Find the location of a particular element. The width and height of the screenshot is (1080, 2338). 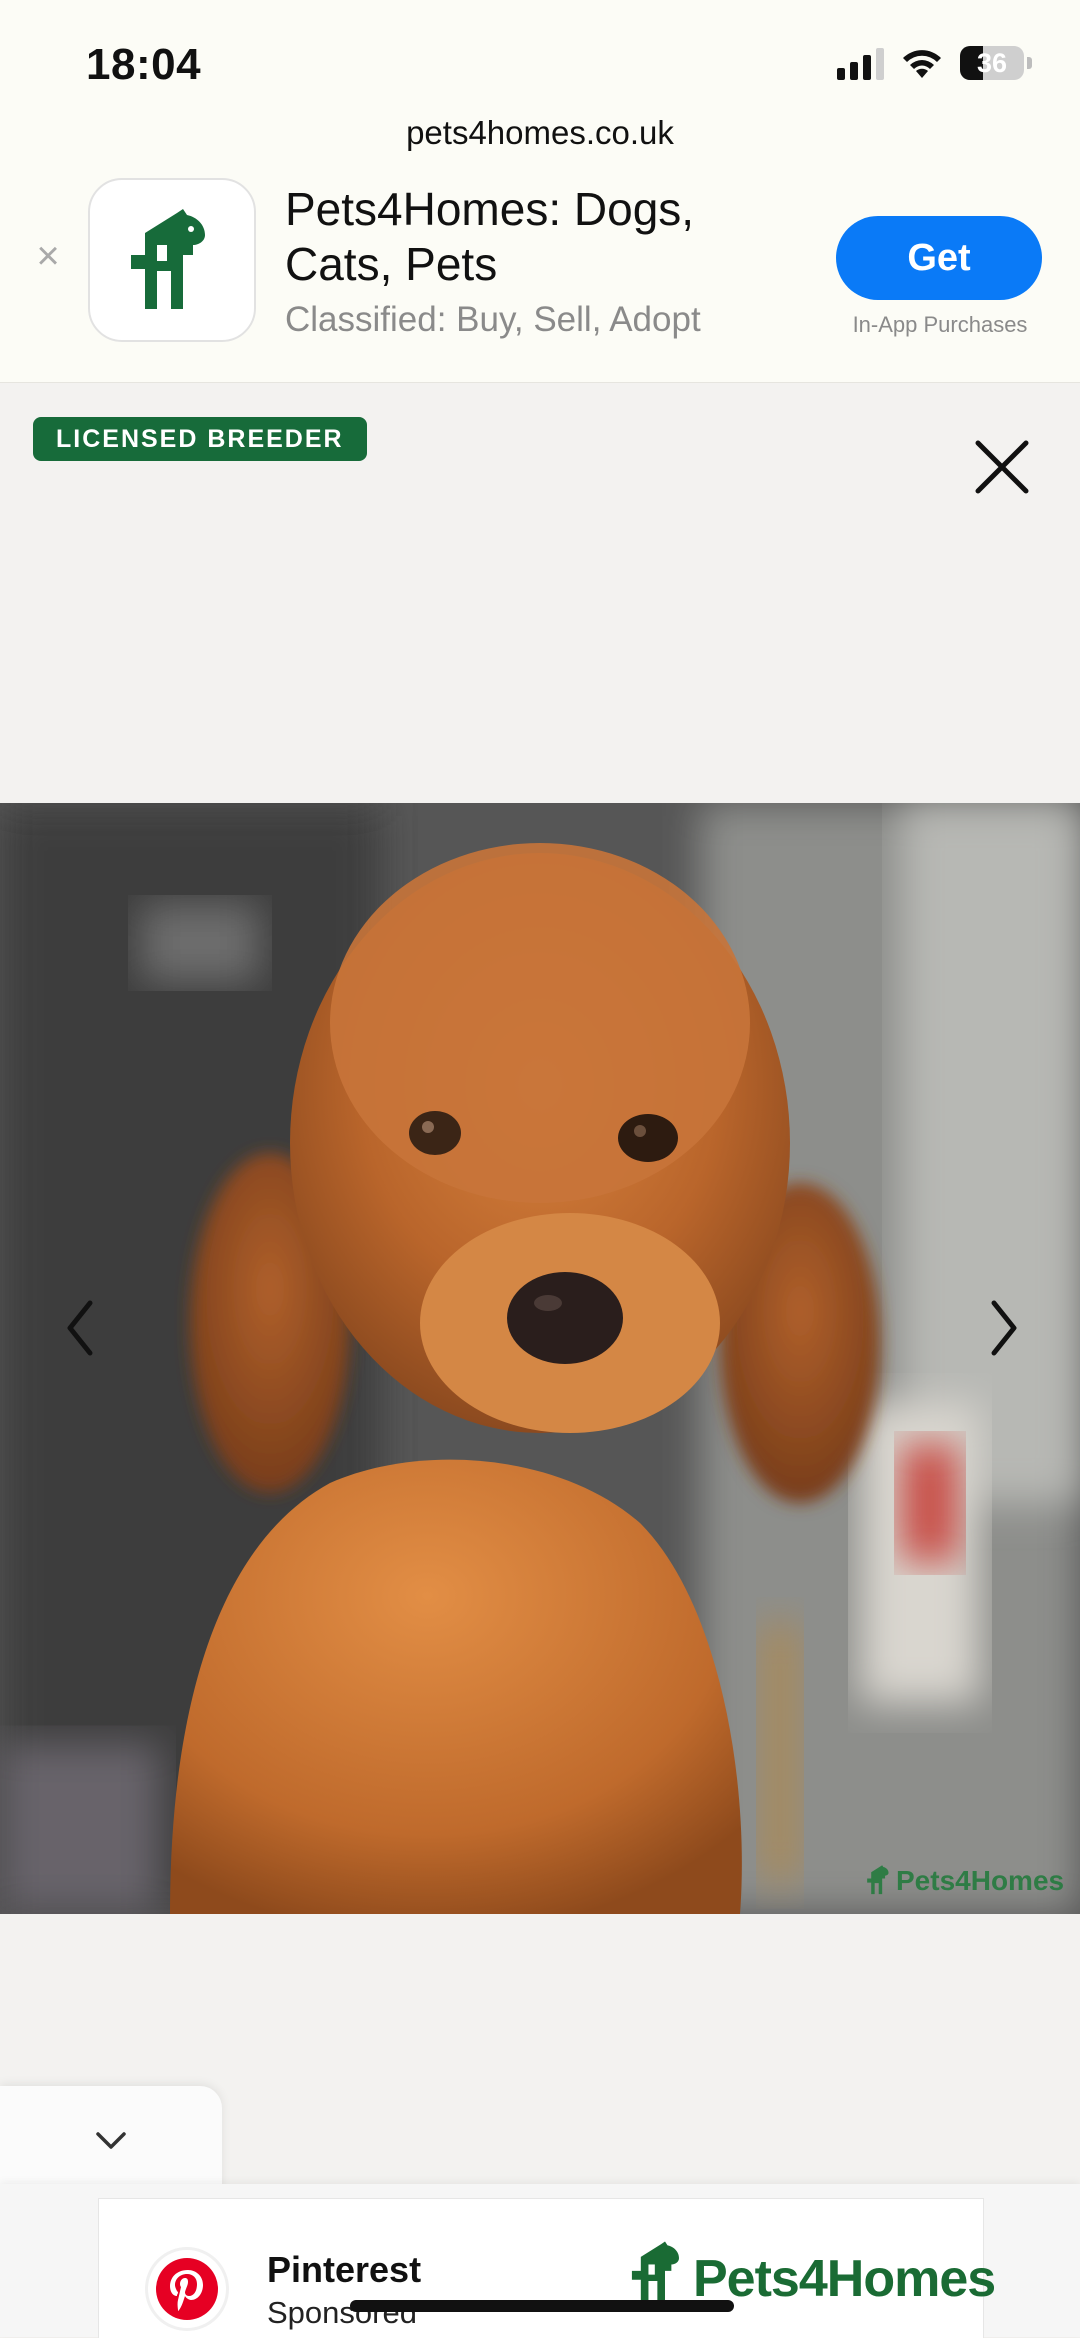

chevron-left-icon is located at coordinates (80, 1328).